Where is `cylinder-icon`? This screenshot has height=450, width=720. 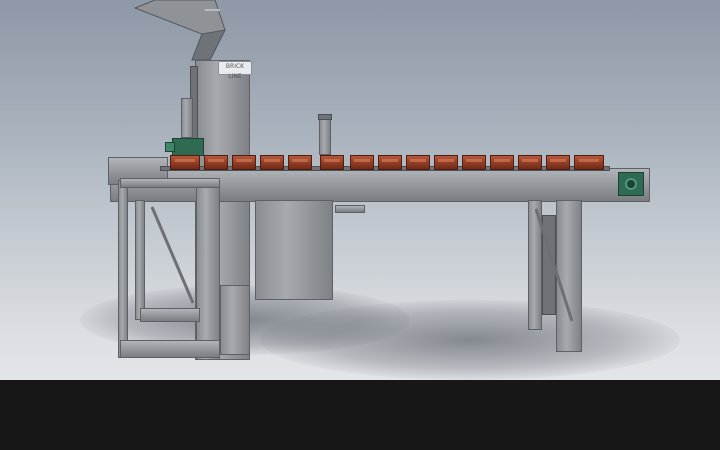
cylinder-icon is located at coordinates (325, 136).